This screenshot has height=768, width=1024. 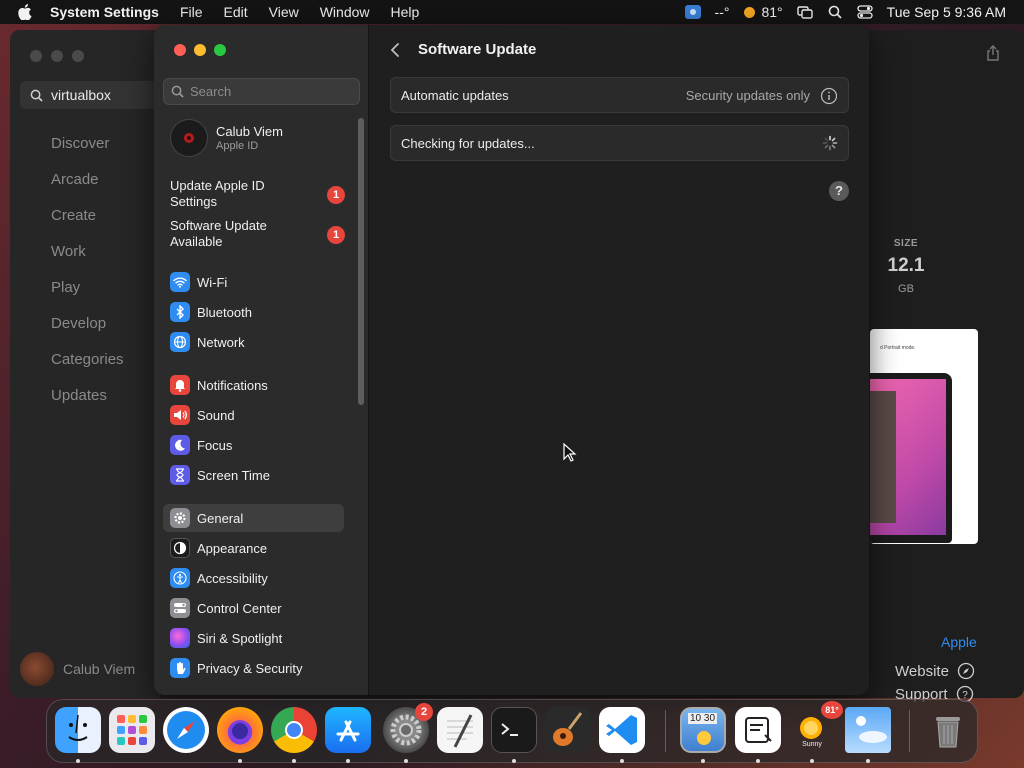 I want to click on sidebar-item-label: Notifications, so click(x=232, y=385).